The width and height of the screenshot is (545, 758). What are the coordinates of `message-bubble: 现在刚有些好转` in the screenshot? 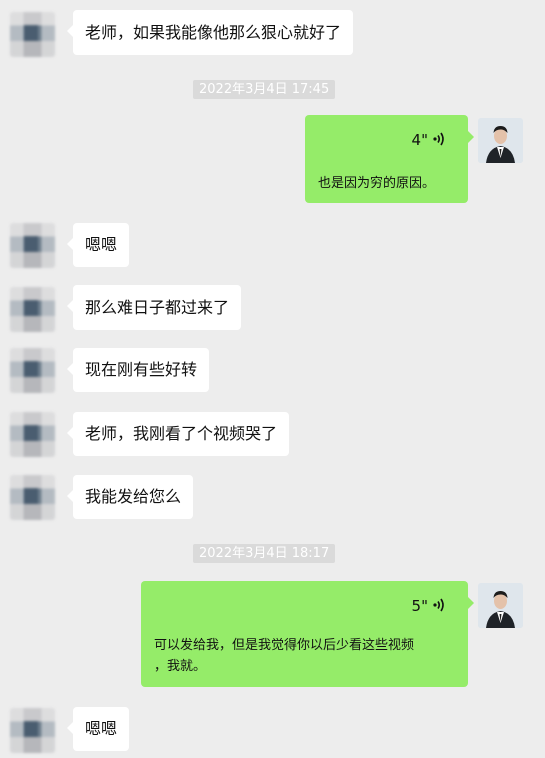 It's located at (138, 370).